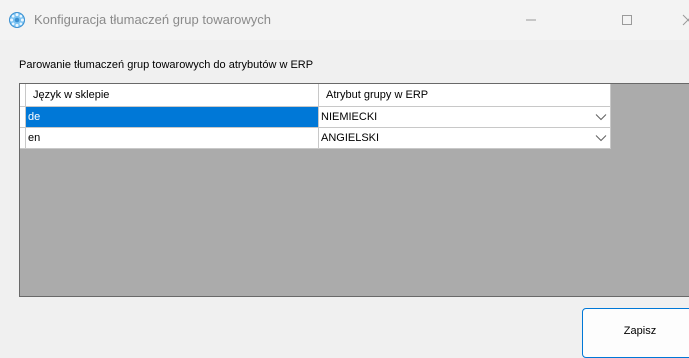  What do you see at coordinates (172, 138) in the screenshot?
I see `table-cell-language: en` at bounding box center [172, 138].